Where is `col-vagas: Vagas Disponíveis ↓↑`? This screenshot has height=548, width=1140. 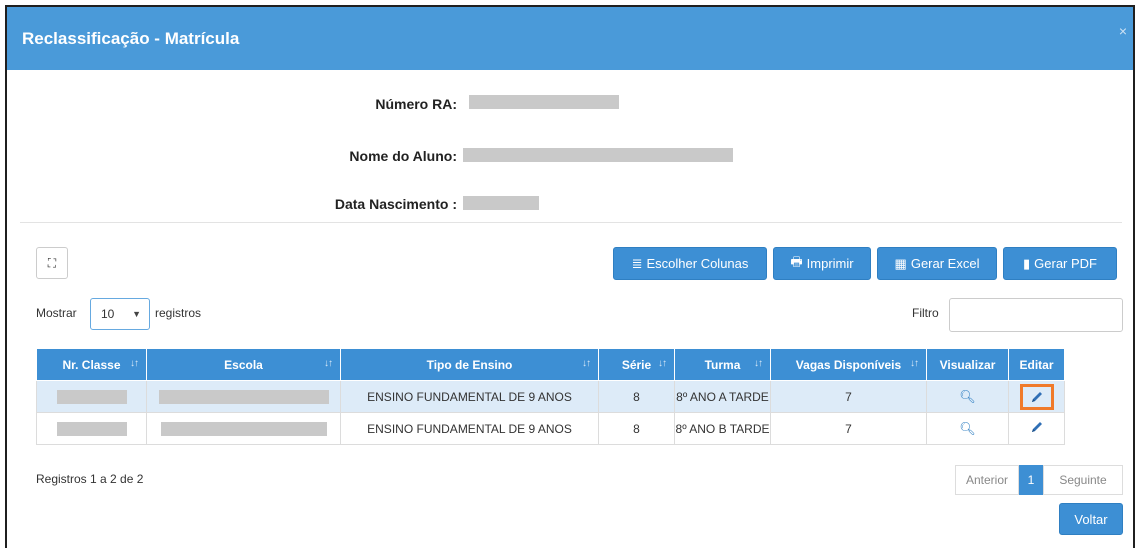
col-vagas: Vagas Disponíveis ↓↑ is located at coordinates (848, 364).